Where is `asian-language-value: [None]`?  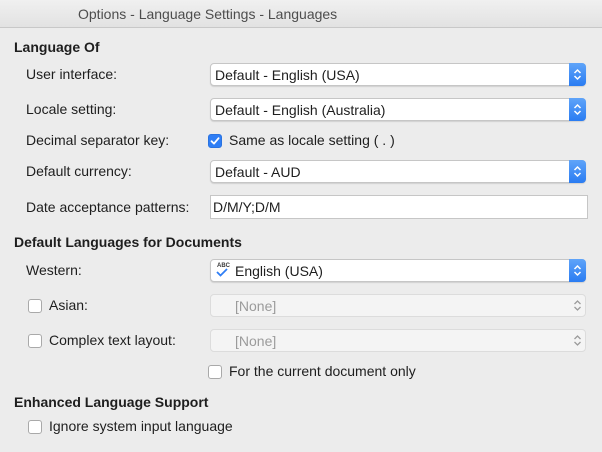
asian-language-value: [None] is located at coordinates (256, 306).